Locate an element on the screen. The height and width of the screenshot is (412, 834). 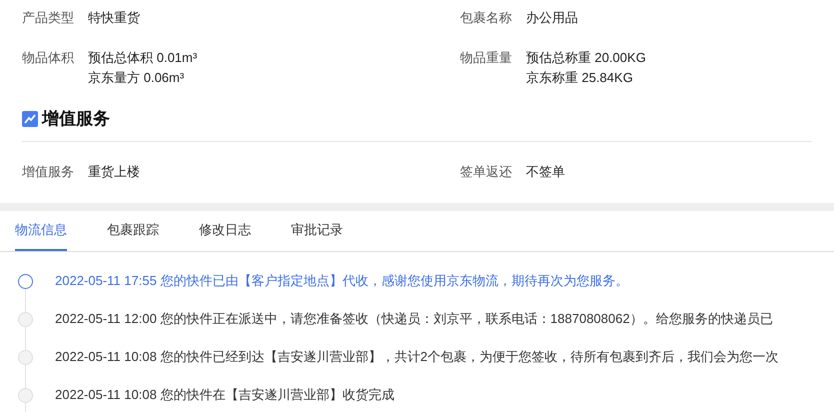
field-value: 预估总体积 0.01m³ is located at coordinates (143, 58).